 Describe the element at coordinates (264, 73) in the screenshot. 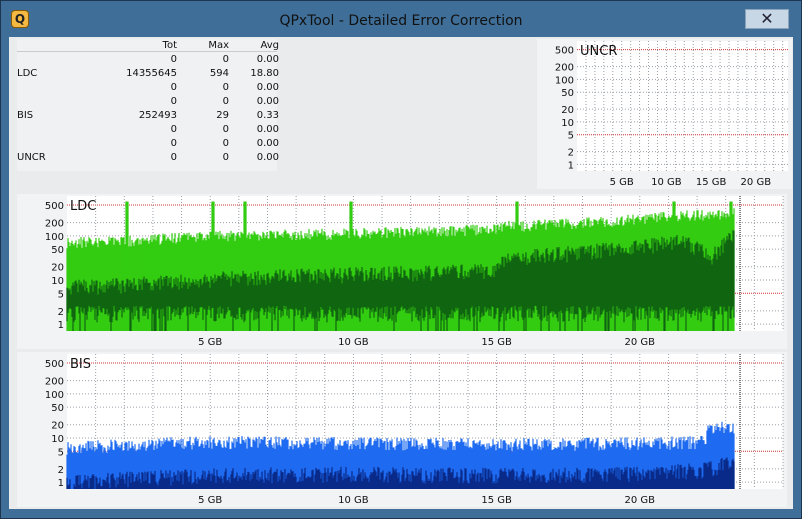

I see `table-cell: 18.80` at that location.